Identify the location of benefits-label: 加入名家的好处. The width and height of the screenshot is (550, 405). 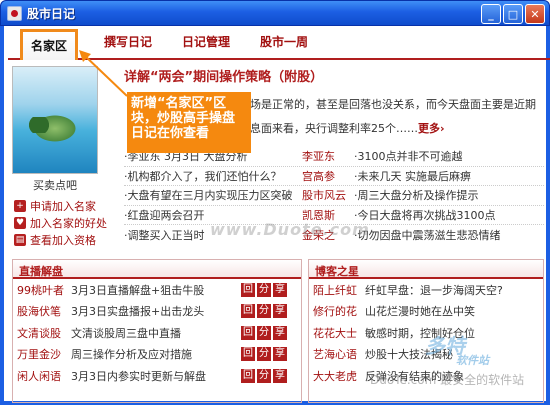
(68, 223).